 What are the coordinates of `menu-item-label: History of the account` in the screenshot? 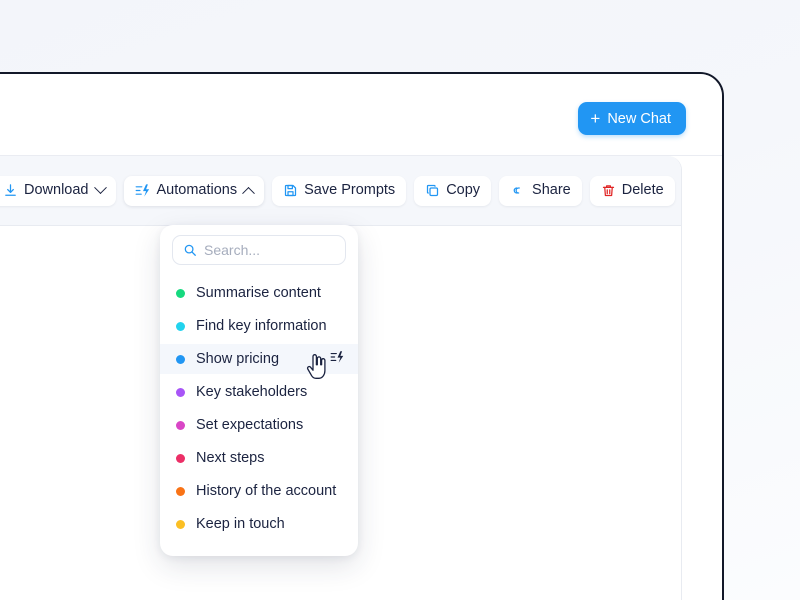 It's located at (266, 491).